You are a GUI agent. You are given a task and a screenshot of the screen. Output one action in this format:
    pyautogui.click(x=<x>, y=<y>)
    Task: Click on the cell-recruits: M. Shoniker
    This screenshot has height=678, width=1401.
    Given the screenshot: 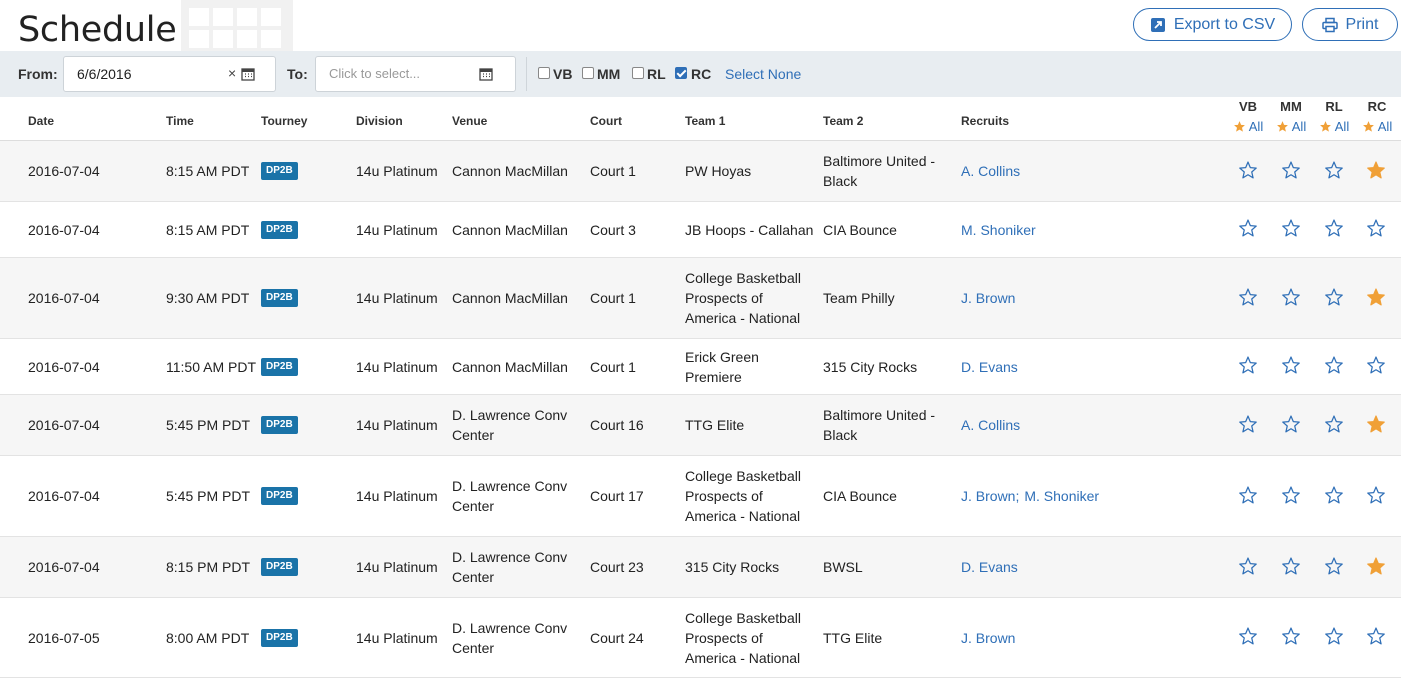 What is the action you would take?
    pyautogui.click(x=998, y=229)
    